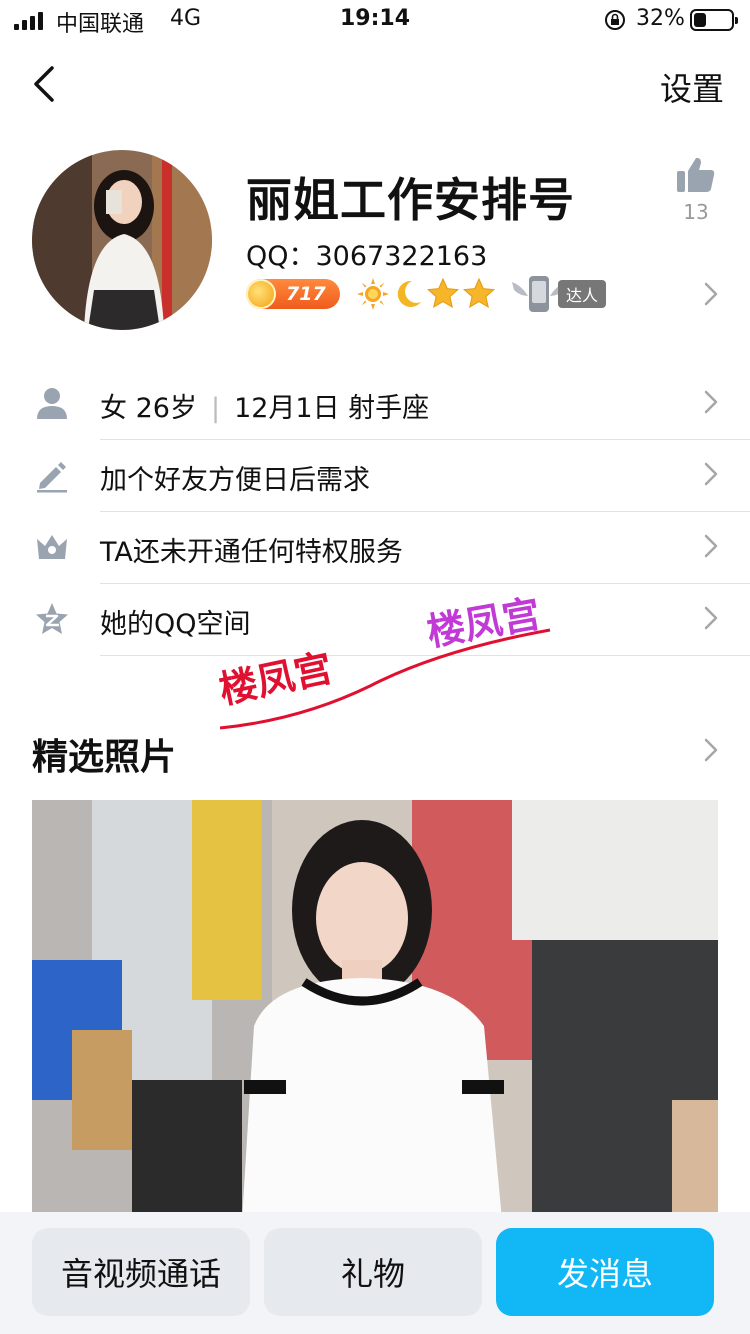 The height and width of the screenshot is (1334, 750). I want to click on gift-button: 礼物, so click(373, 1272).